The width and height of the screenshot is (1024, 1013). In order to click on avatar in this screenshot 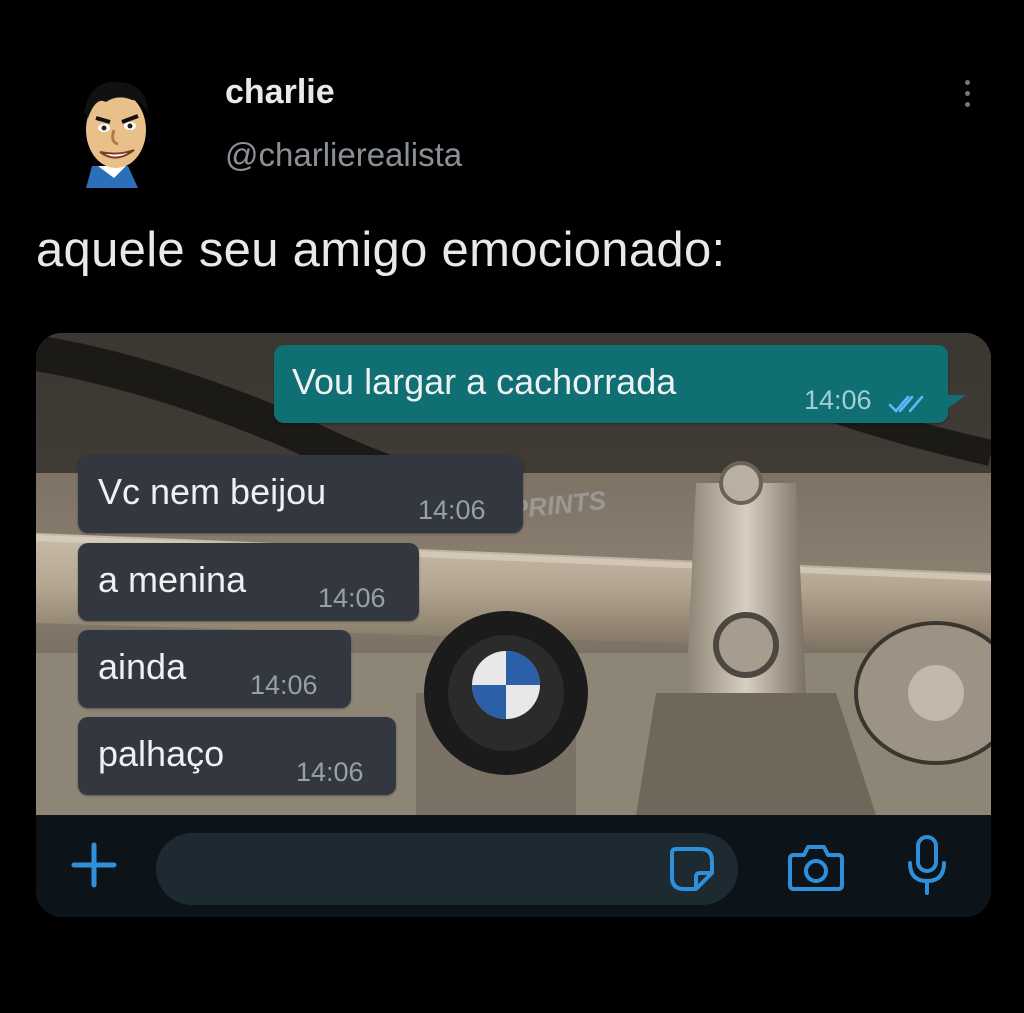, I will do `click(114, 130)`.